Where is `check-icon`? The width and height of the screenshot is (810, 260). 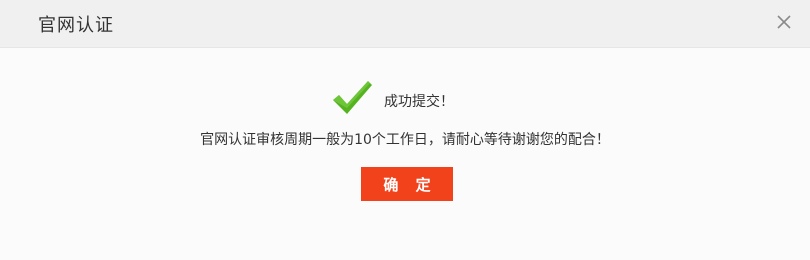
check-icon is located at coordinates (352, 98).